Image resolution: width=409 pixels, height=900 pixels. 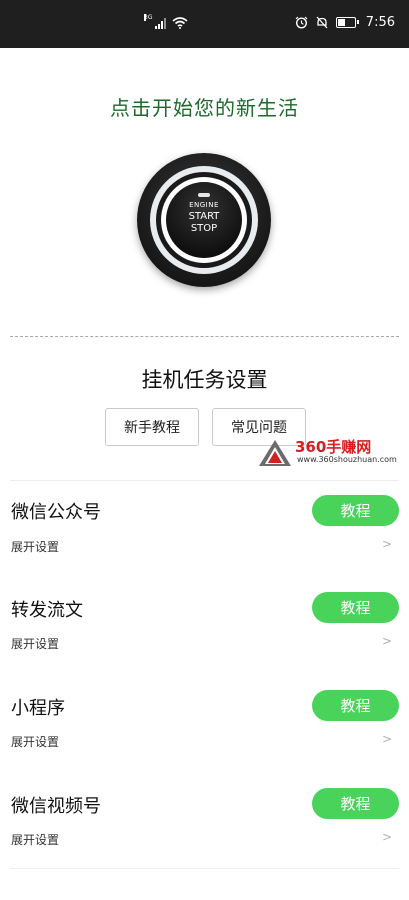 I want to click on watermark: 360手赚网 www.360shouzhuan.com, so click(x=332, y=453).